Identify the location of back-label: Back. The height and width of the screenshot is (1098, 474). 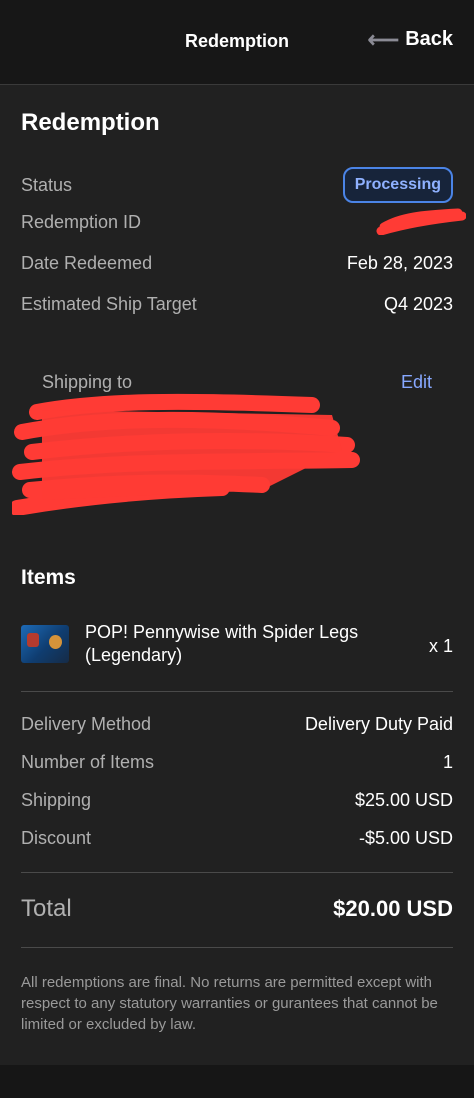
(429, 39).